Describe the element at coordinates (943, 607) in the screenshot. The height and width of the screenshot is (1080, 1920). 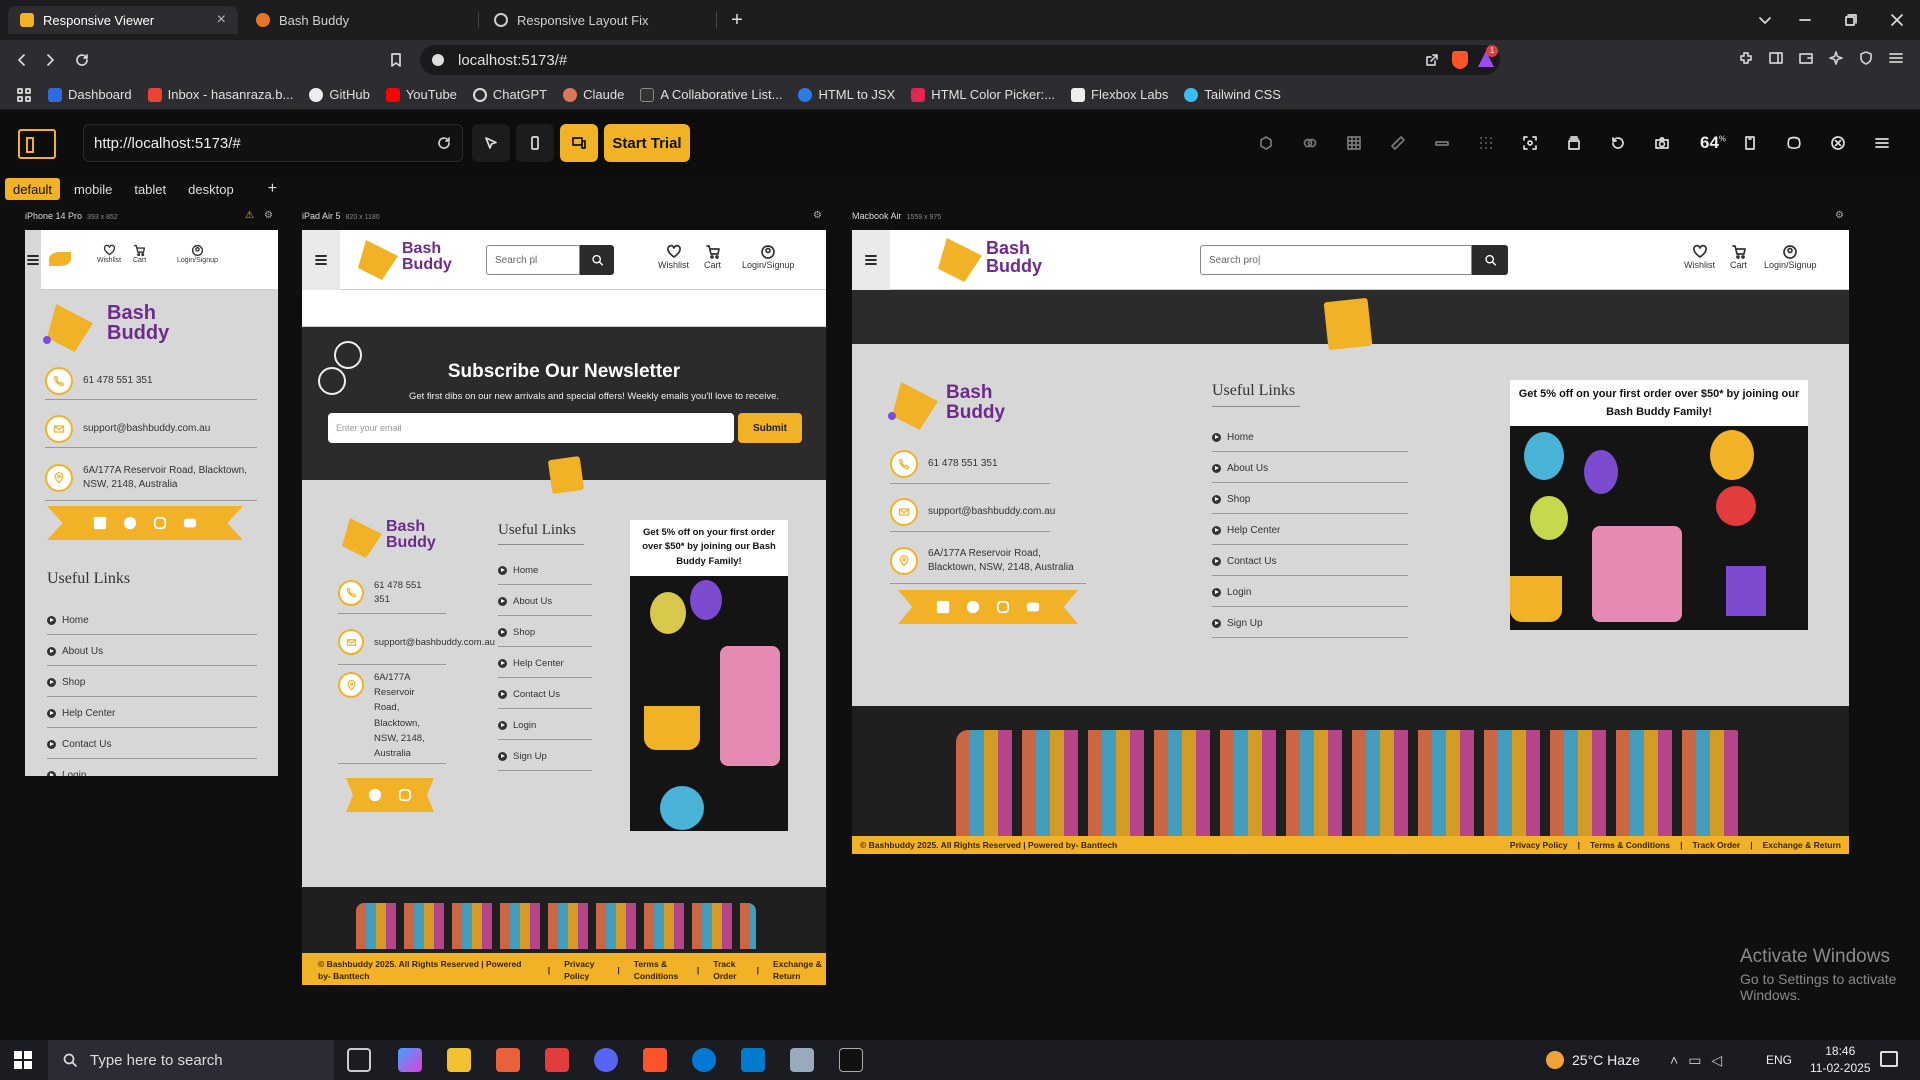
I see `facebook-icon` at that location.